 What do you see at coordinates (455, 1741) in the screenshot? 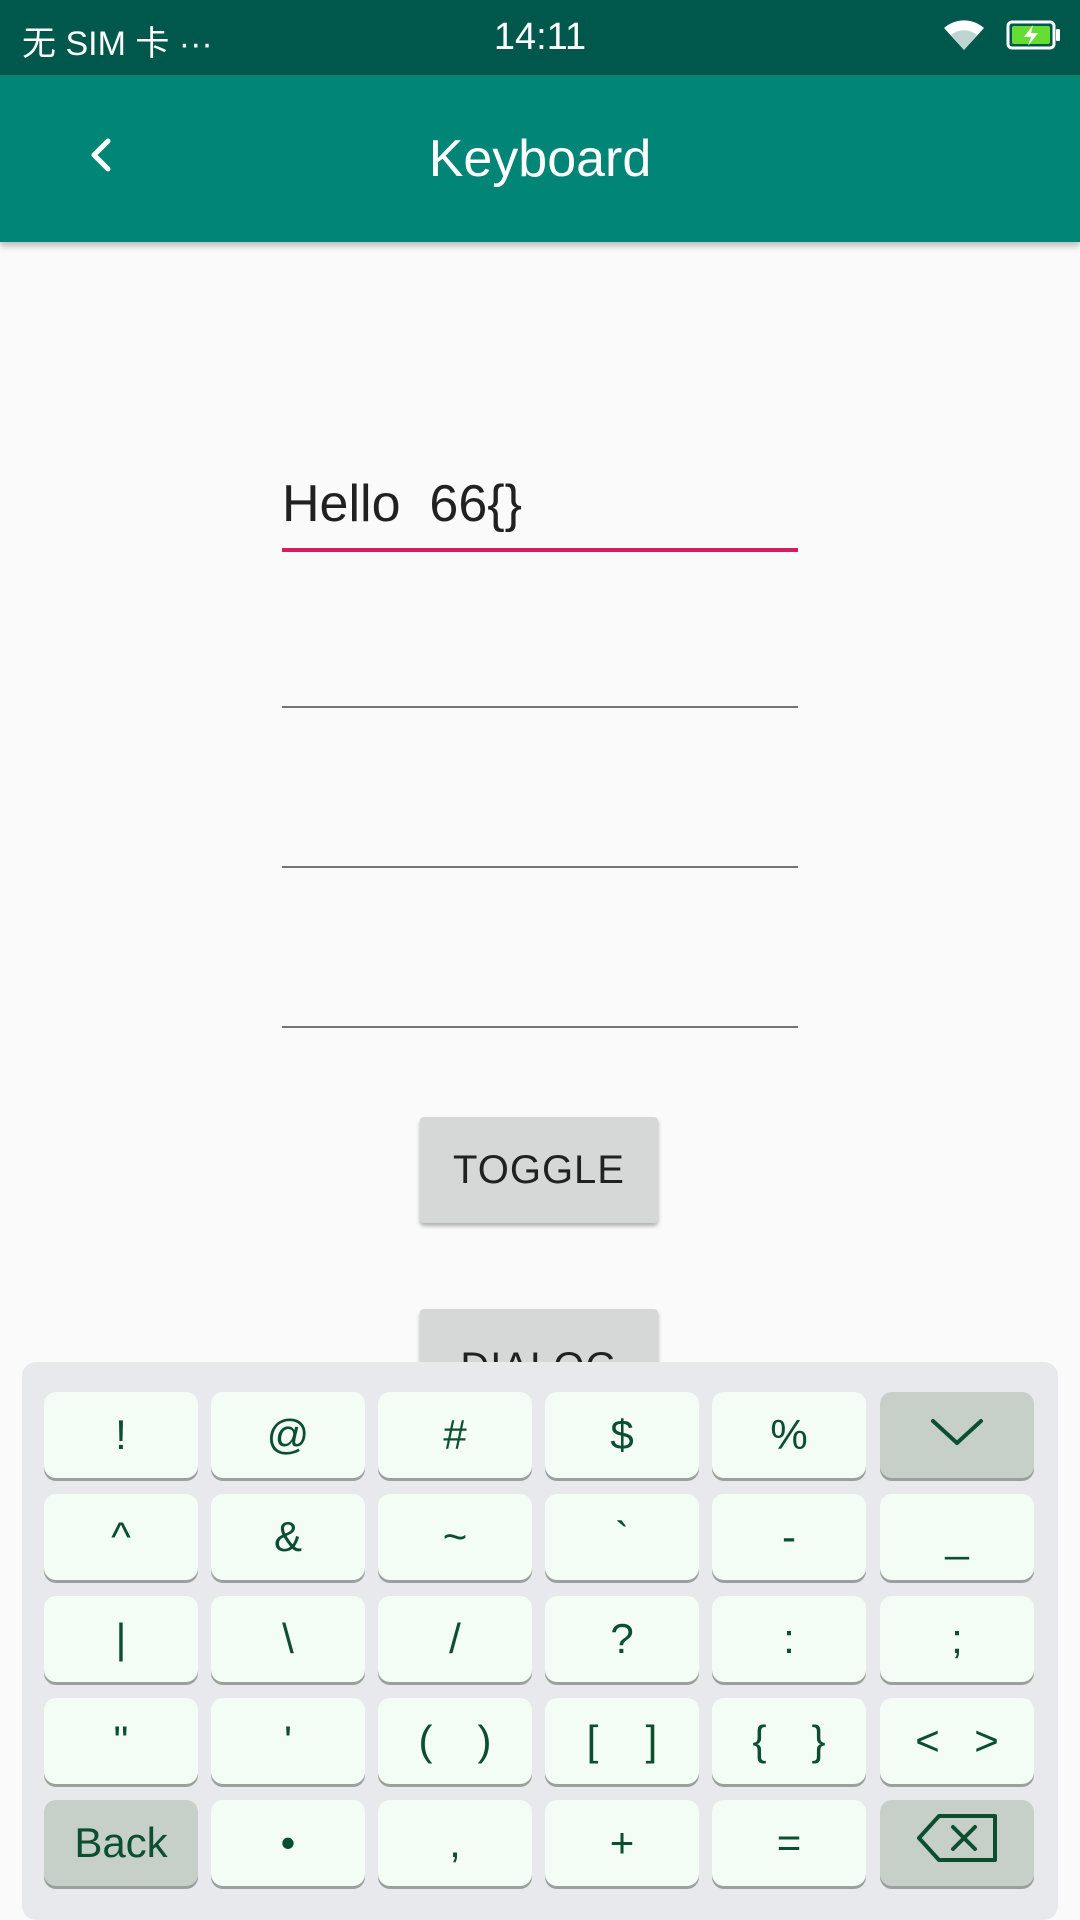
I see `key-parentheses: ()` at bounding box center [455, 1741].